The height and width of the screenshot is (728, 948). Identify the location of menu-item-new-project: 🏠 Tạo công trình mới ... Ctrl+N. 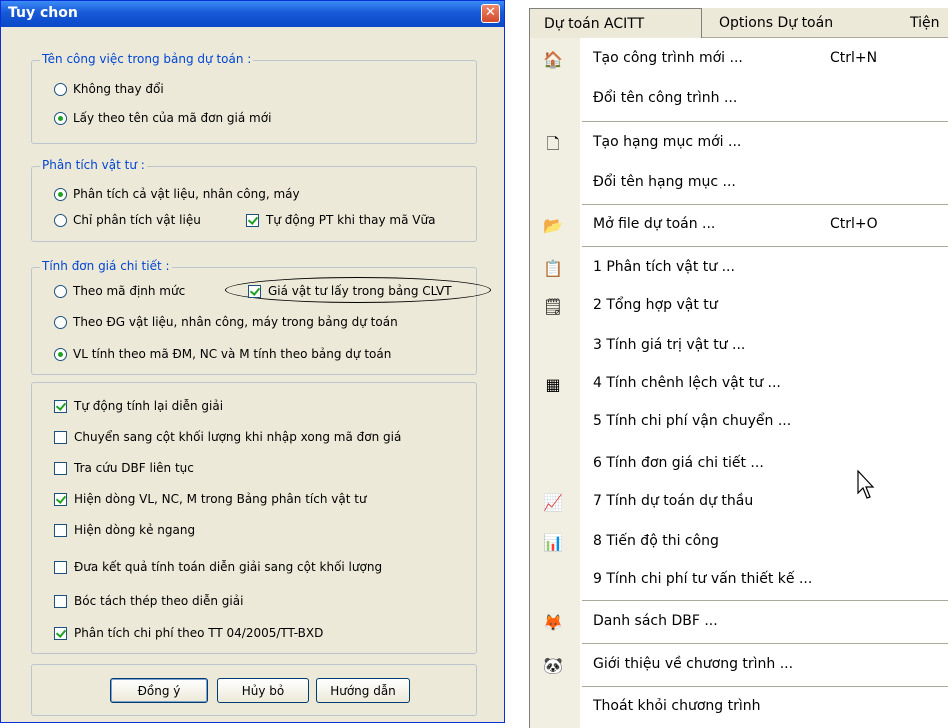
(739, 60).